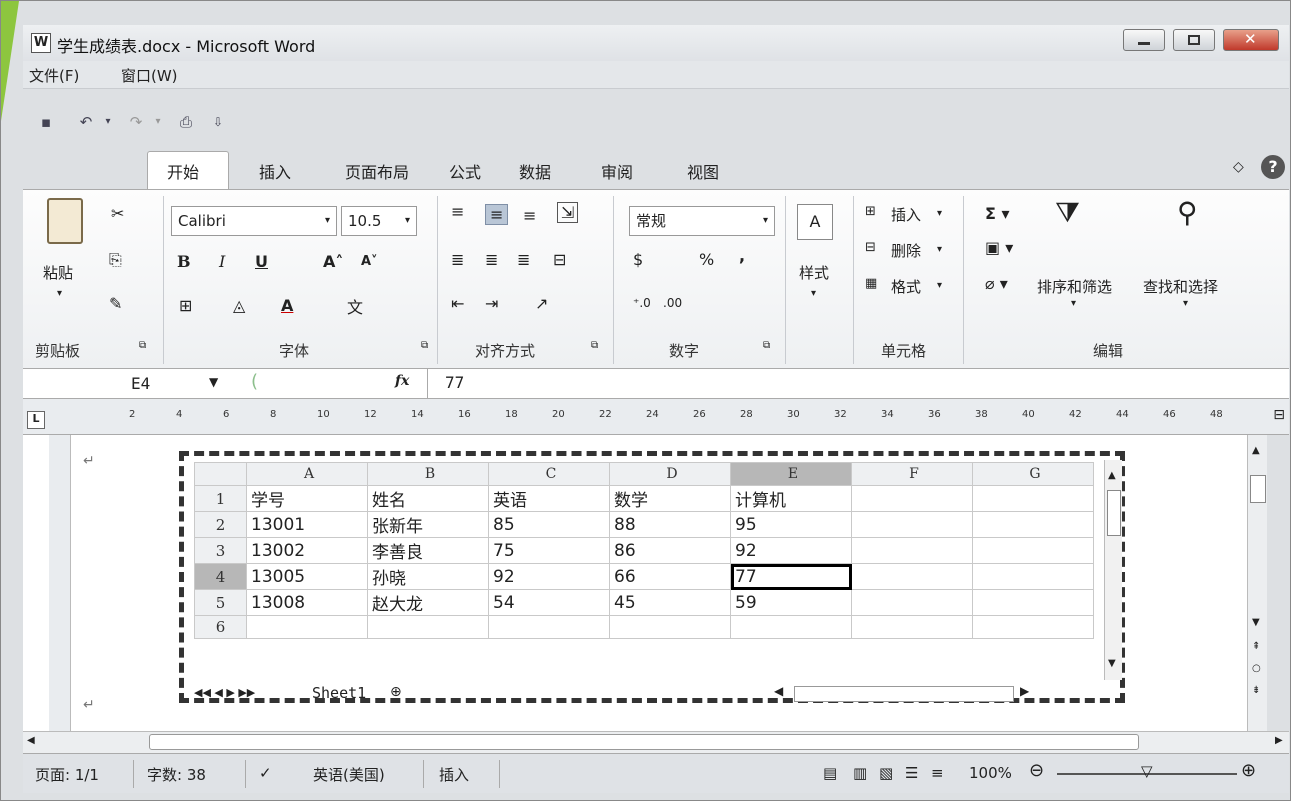  I want to click on column-header-g: G, so click(1033, 474).